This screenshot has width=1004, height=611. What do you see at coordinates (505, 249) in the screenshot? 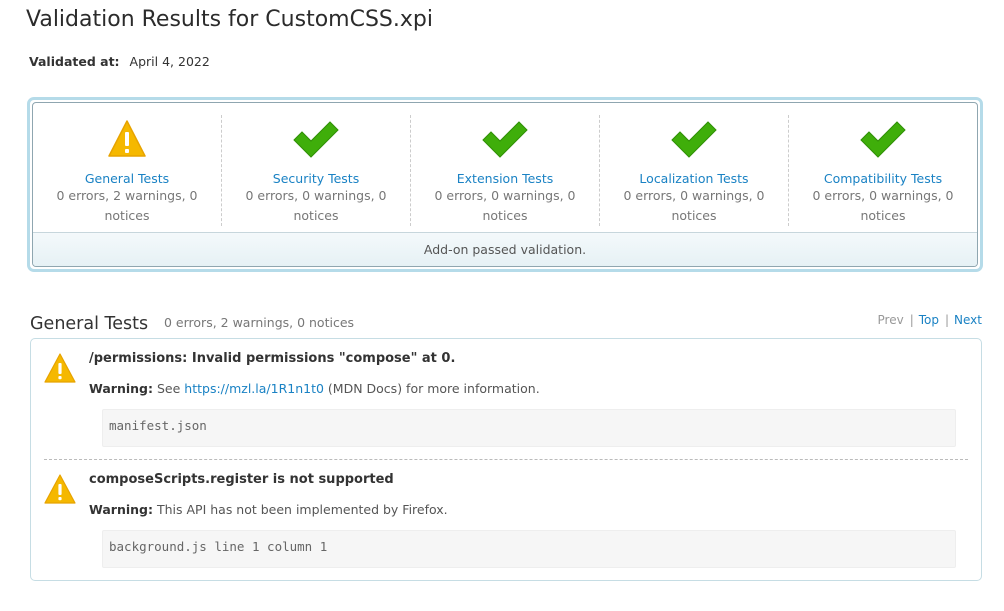
I see `validation-status-banner: Add-on passed validation.` at bounding box center [505, 249].